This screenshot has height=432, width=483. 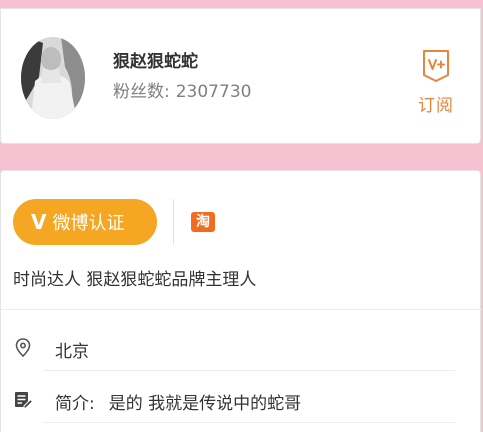 I want to click on location-text: 北京, so click(x=72, y=352).